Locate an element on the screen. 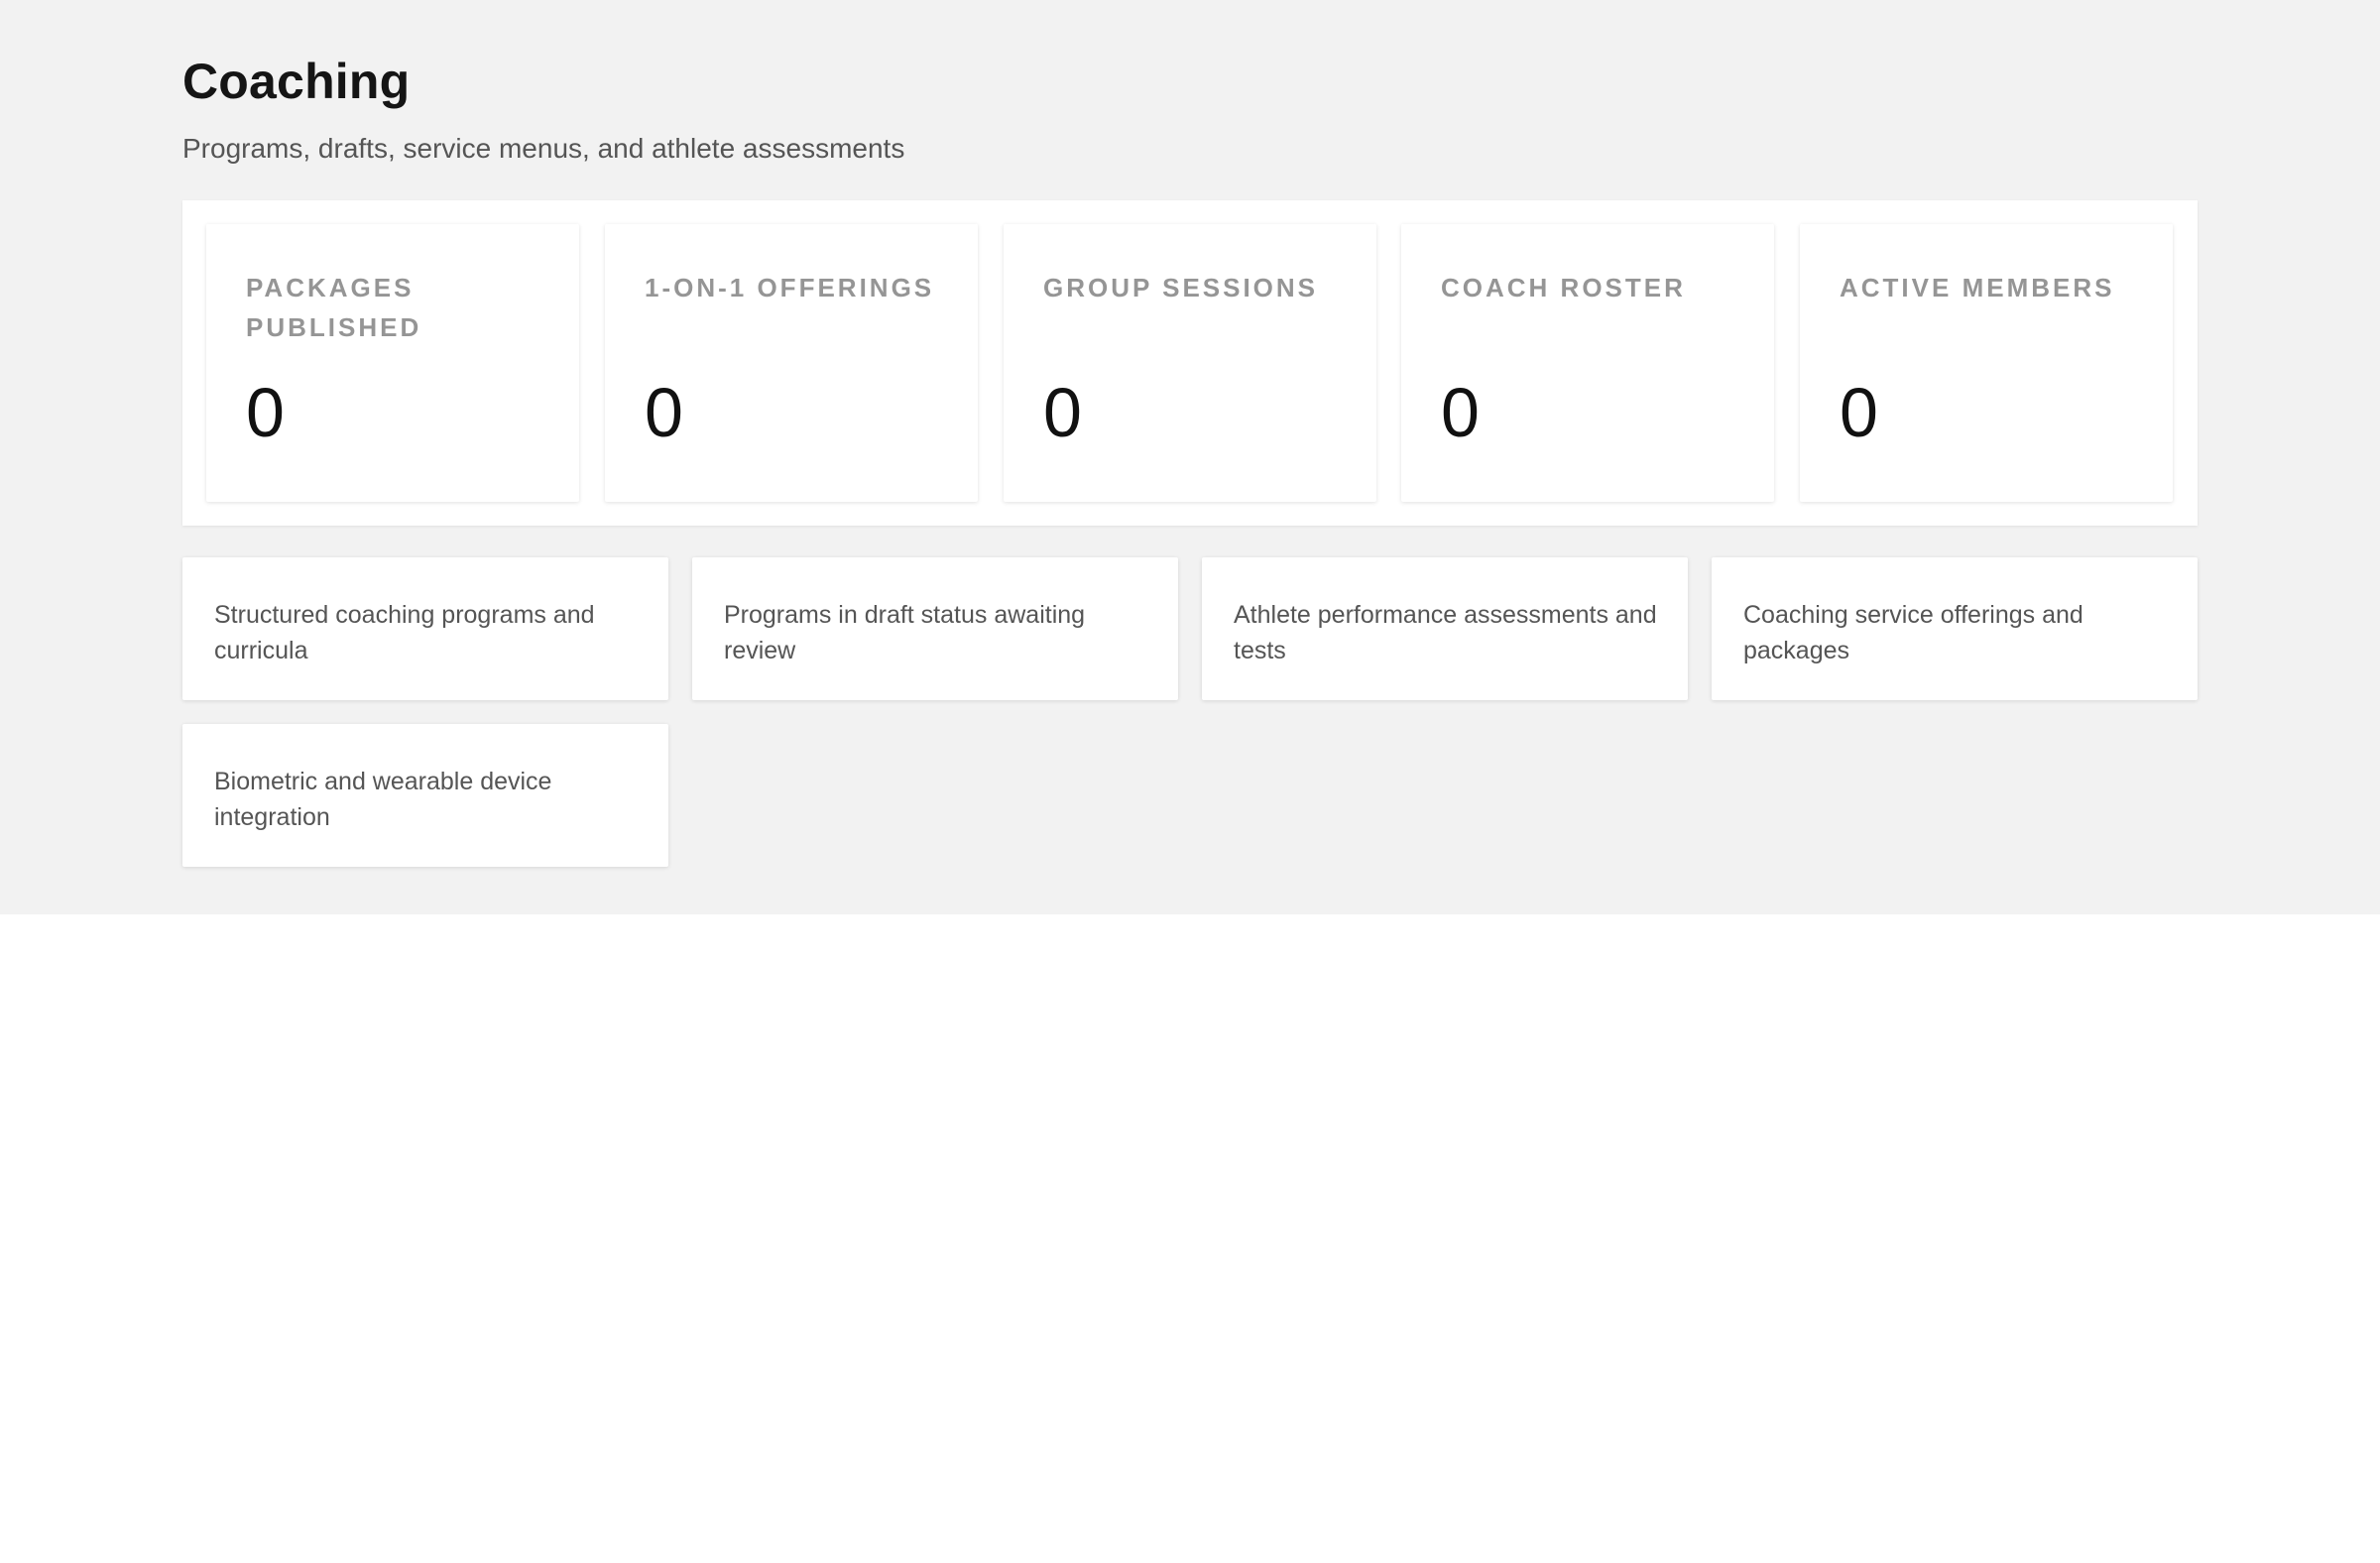 This screenshot has width=2380, height=1563. section-card-service-menus: Coaching service offerings and packages is located at coordinates (1955, 628).